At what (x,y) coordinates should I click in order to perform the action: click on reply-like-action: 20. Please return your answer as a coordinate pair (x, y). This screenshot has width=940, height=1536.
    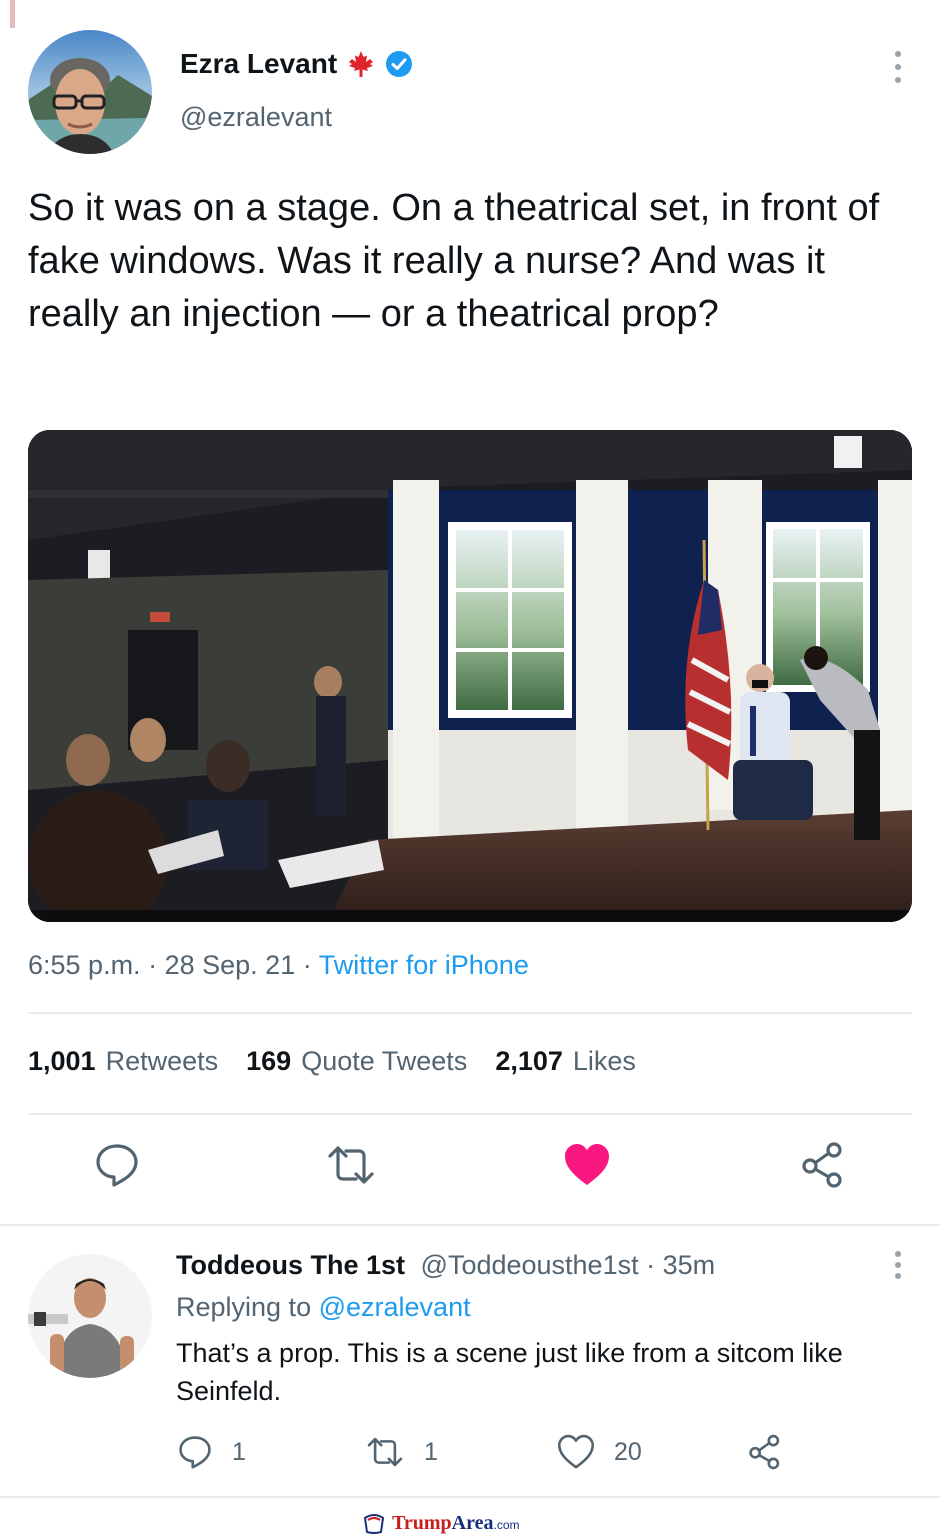
    Looking at the image, I should click on (599, 1452).